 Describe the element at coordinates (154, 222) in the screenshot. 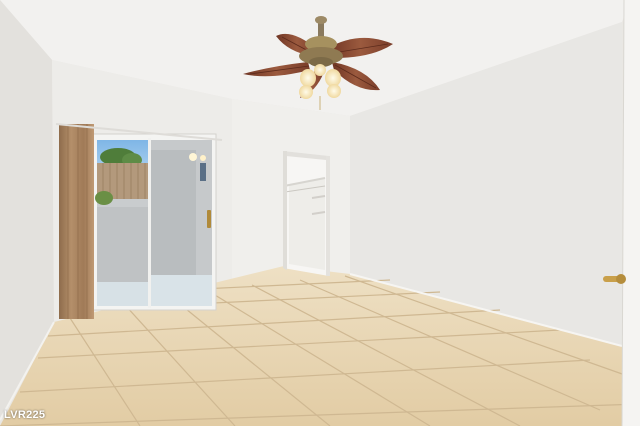

I see `sliding-glass-door` at that location.